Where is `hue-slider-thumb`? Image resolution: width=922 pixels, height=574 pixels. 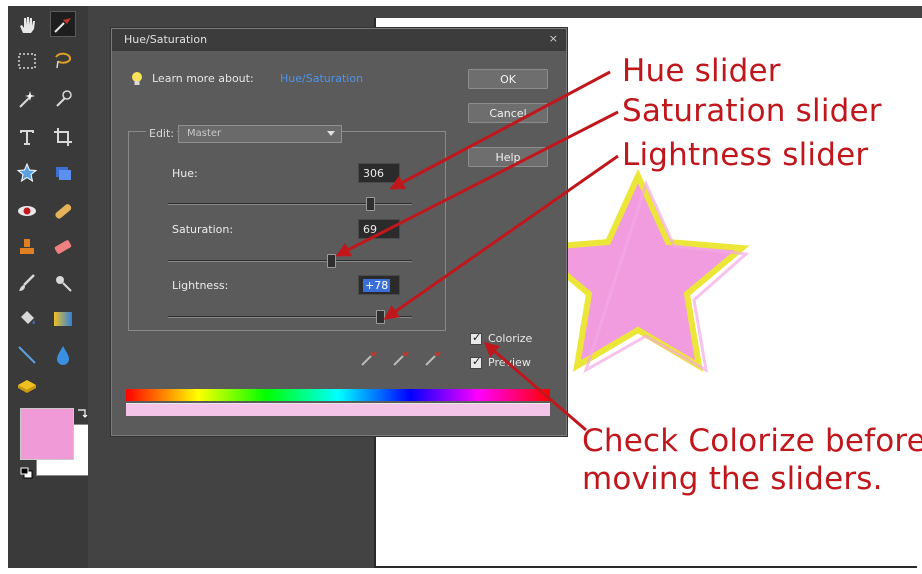
hue-slider-thumb is located at coordinates (370, 204).